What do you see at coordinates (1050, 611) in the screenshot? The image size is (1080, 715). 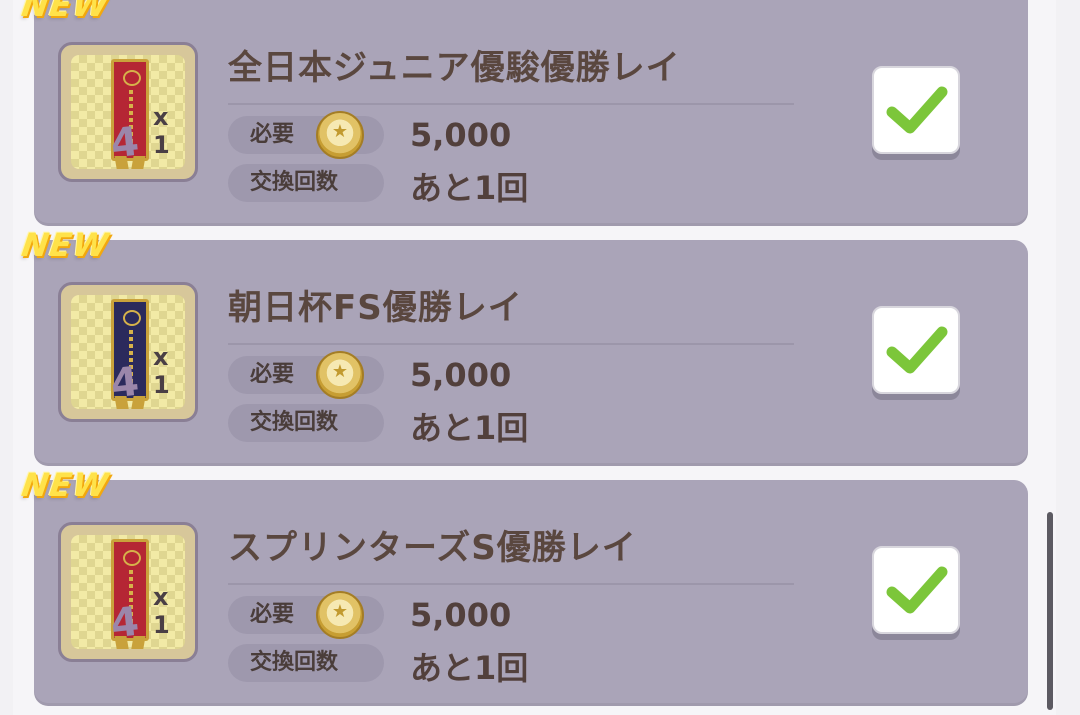 I see `scrollbar-thumb` at bounding box center [1050, 611].